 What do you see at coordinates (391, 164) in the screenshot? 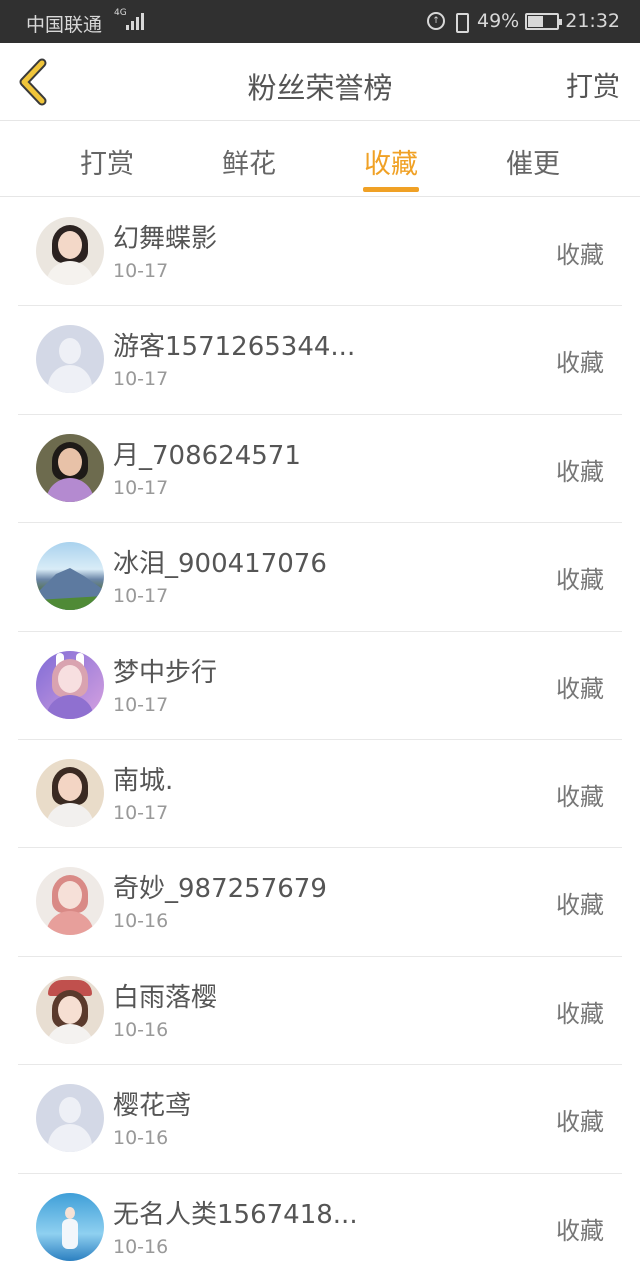
I see `tab-label: 收藏` at bounding box center [391, 164].